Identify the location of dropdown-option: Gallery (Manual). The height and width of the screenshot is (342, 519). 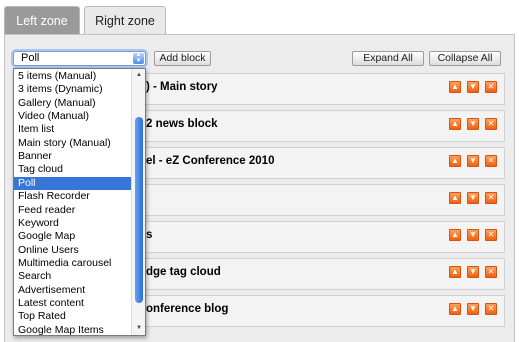
(72, 103).